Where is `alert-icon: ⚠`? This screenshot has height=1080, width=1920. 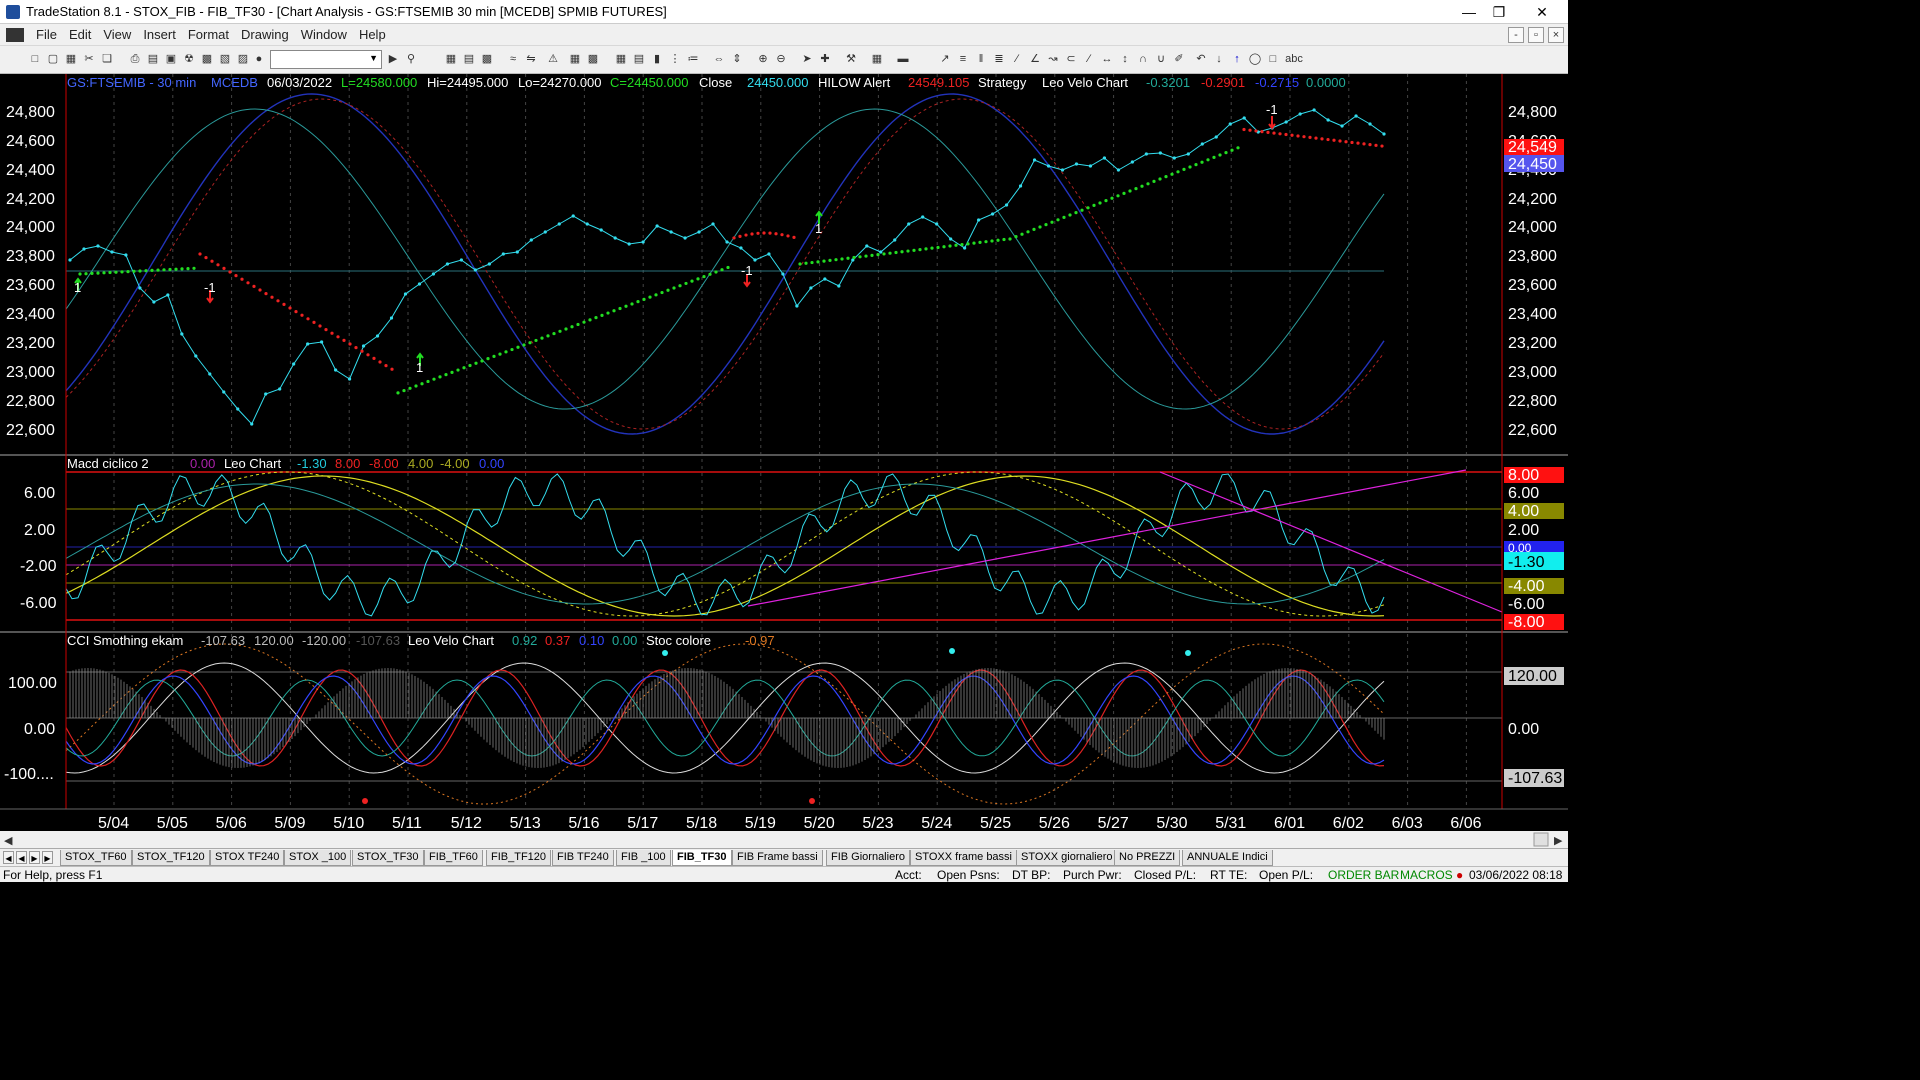 alert-icon: ⚠ is located at coordinates (553, 59).